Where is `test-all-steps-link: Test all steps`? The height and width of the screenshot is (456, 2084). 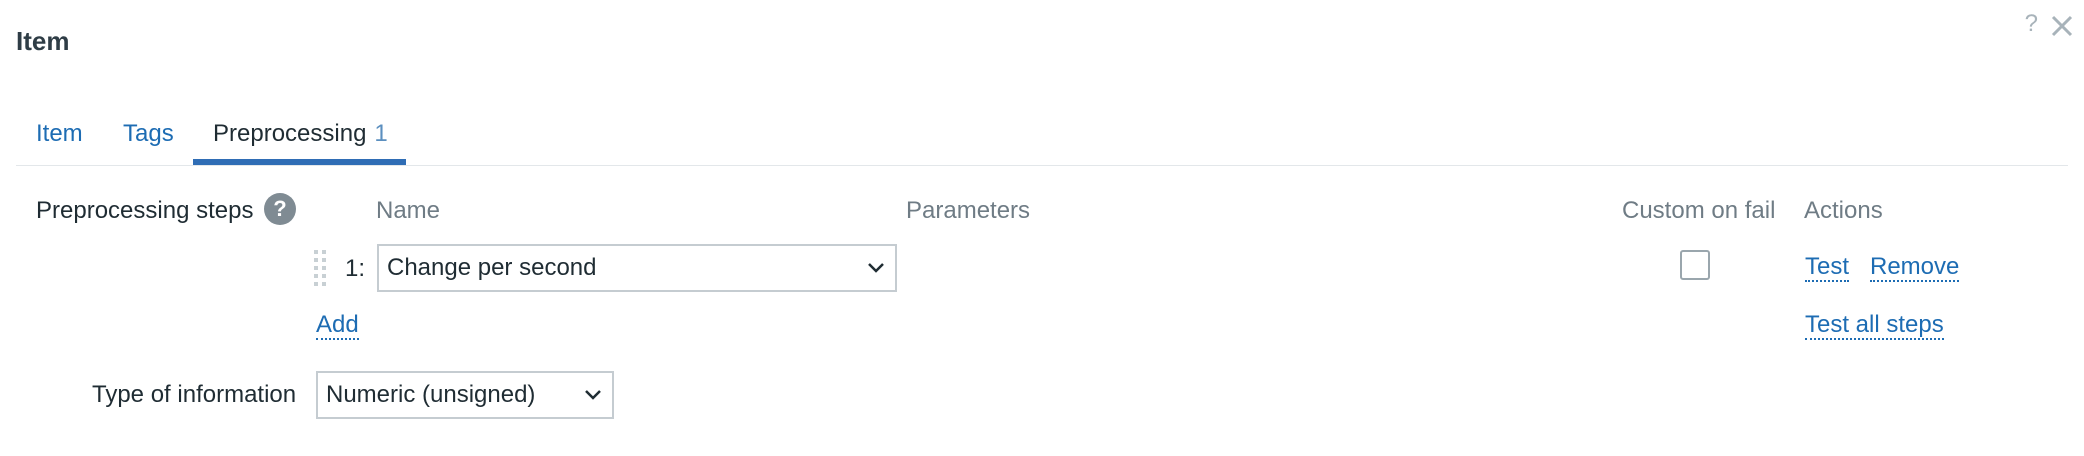 test-all-steps-link: Test all steps is located at coordinates (1874, 326).